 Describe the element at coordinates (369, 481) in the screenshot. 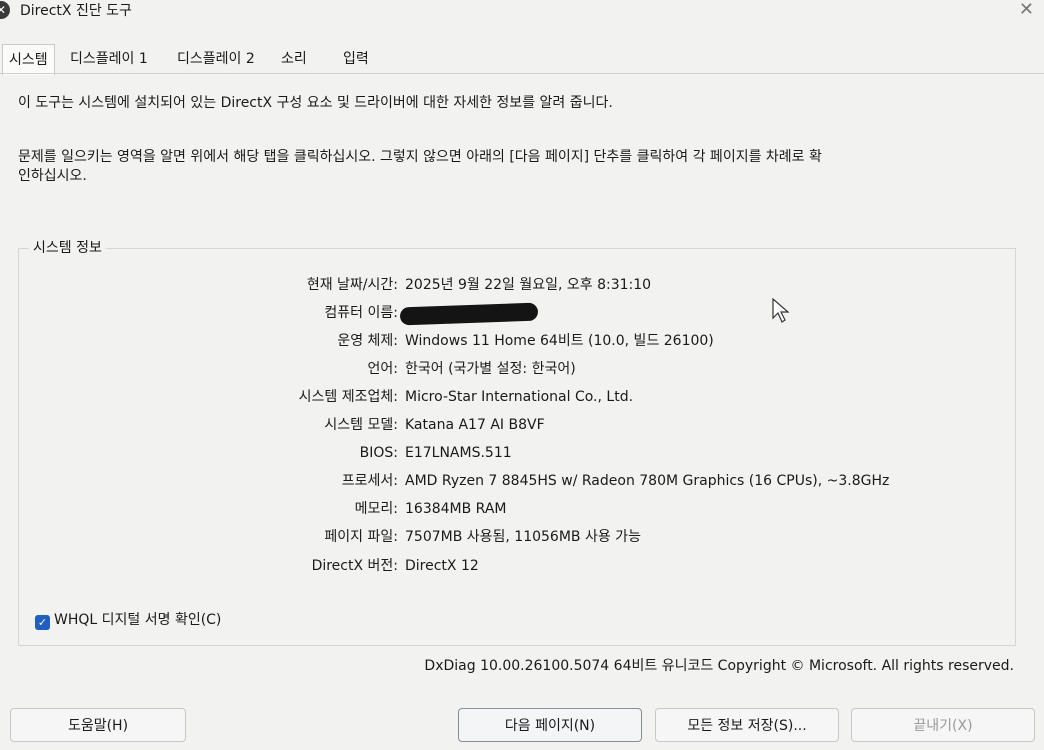

I see `info-label: 프로세서:` at that location.